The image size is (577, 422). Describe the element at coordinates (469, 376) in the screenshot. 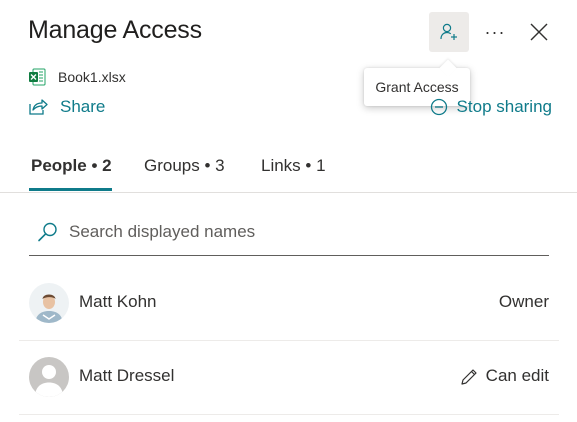

I see `pencil-icon` at that location.